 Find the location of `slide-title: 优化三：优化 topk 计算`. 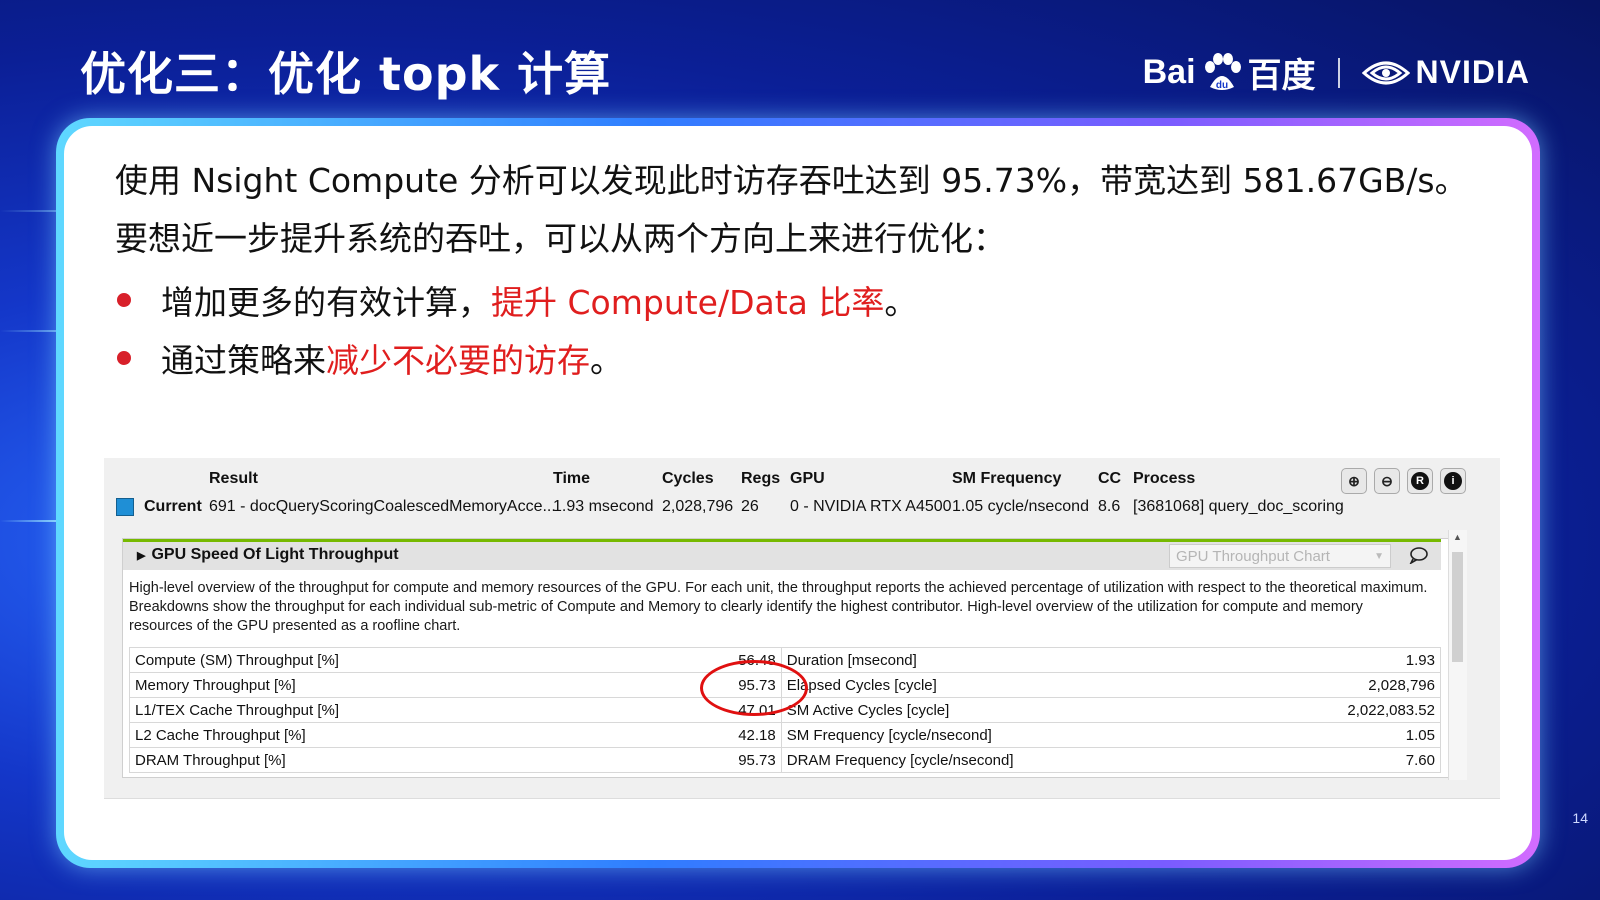

slide-title: 优化三：优化 topk 计算 is located at coordinates (346, 74).